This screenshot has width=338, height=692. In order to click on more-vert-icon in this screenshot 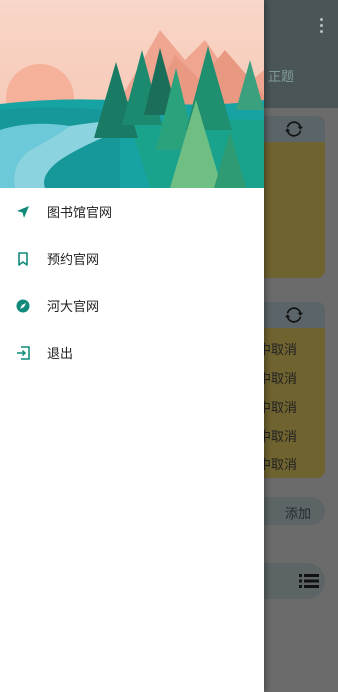, I will do `click(322, 27)`.